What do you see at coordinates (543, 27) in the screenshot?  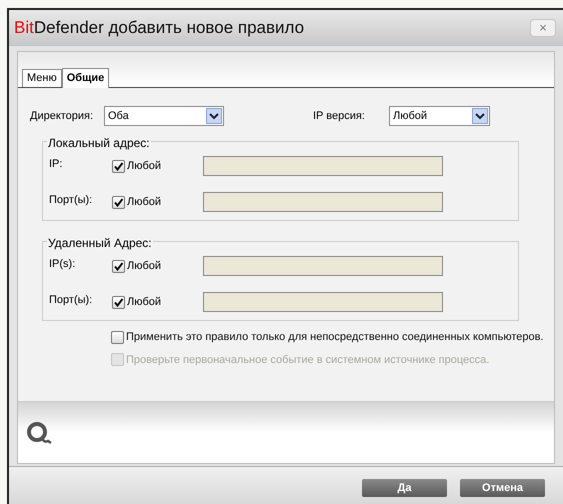 I see `close-button: ×` at bounding box center [543, 27].